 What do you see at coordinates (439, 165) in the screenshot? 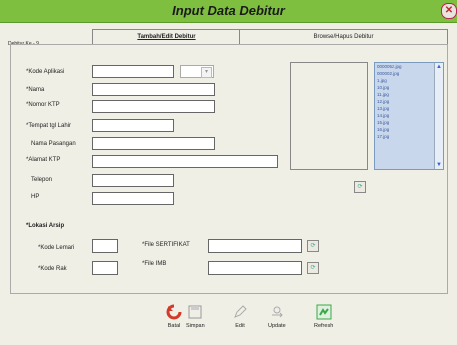
I see `scroll-down-icon: ▼` at bounding box center [439, 165].